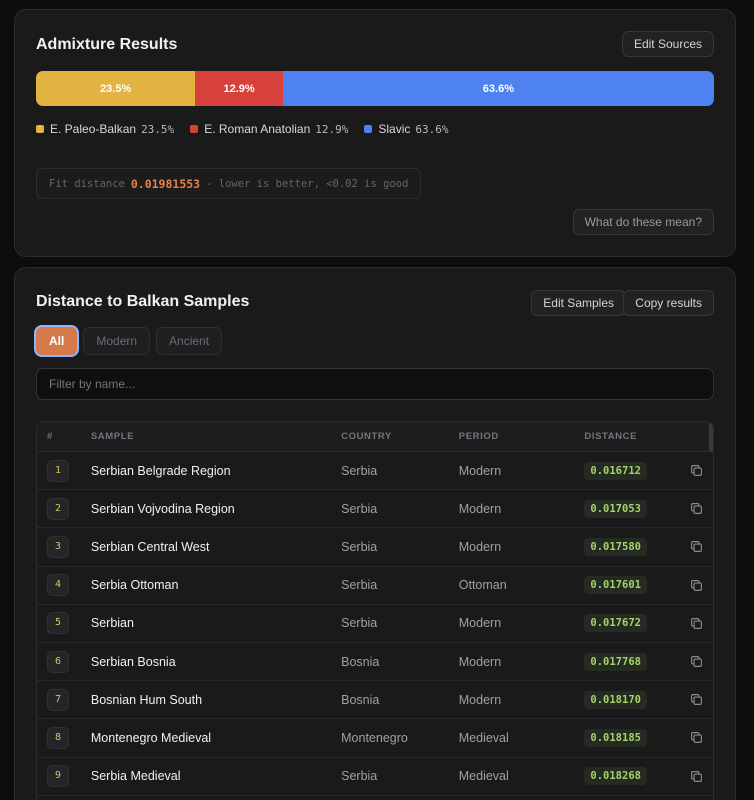  I want to click on legend-item: Slavic 63.6%, so click(406, 129).